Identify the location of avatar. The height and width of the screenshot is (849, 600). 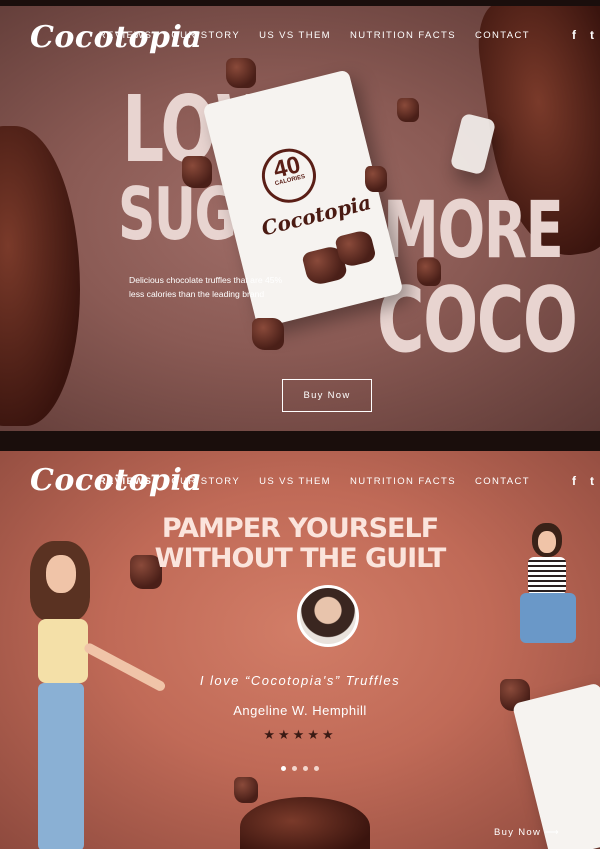
(328, 616).